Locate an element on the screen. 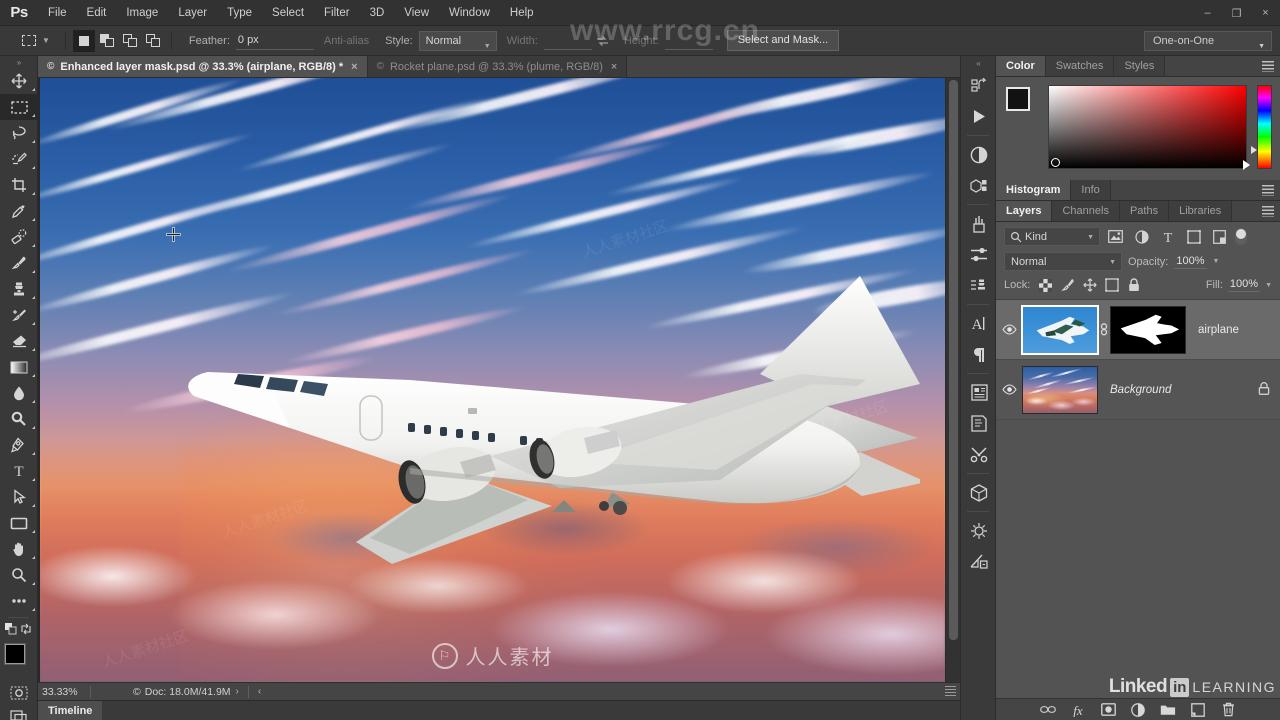 The image size is (1280, 720). path-selection-tool is located at coordinates (19, 497).